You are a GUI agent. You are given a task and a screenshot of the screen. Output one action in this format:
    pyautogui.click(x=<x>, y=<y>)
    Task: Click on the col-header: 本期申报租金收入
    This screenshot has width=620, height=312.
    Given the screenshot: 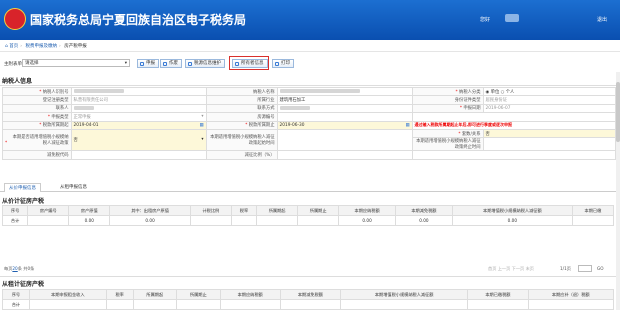 What is the action you would take?
    pyautogui.click(x=67, y=294)
    